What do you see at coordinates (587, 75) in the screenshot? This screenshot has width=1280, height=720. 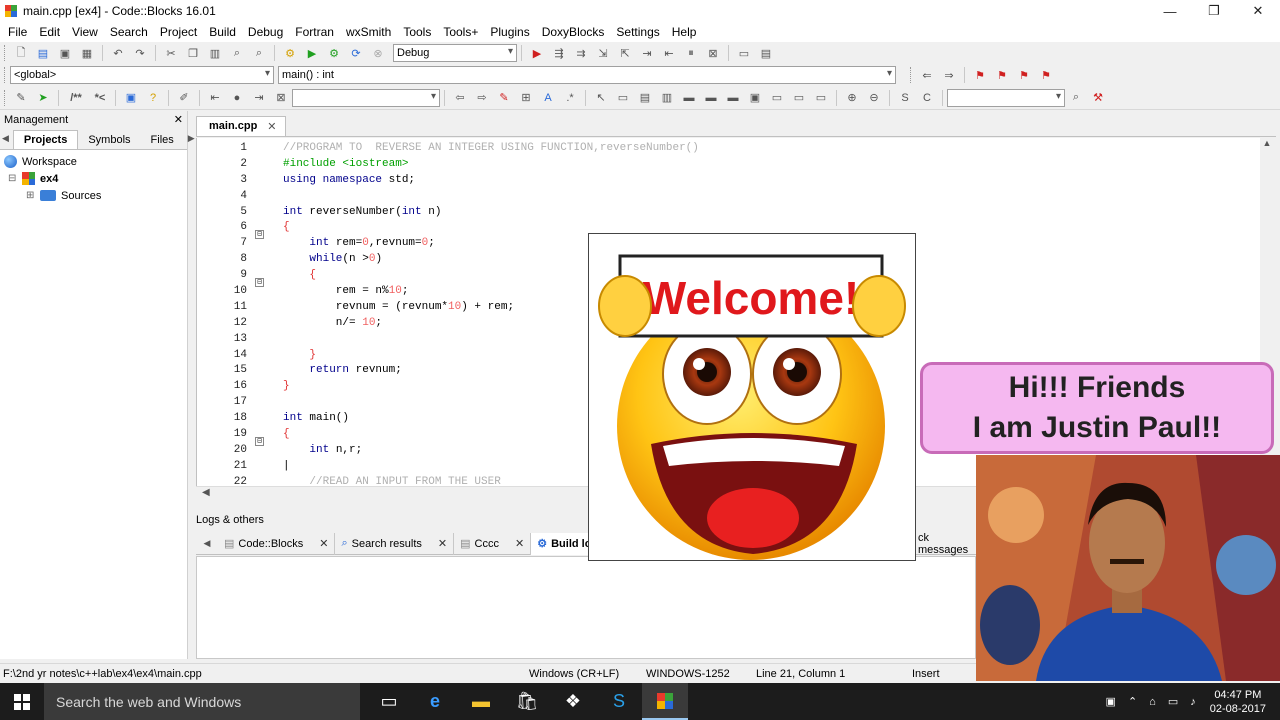 I see `function-select: main() : int` at bounding box center [587, 75].